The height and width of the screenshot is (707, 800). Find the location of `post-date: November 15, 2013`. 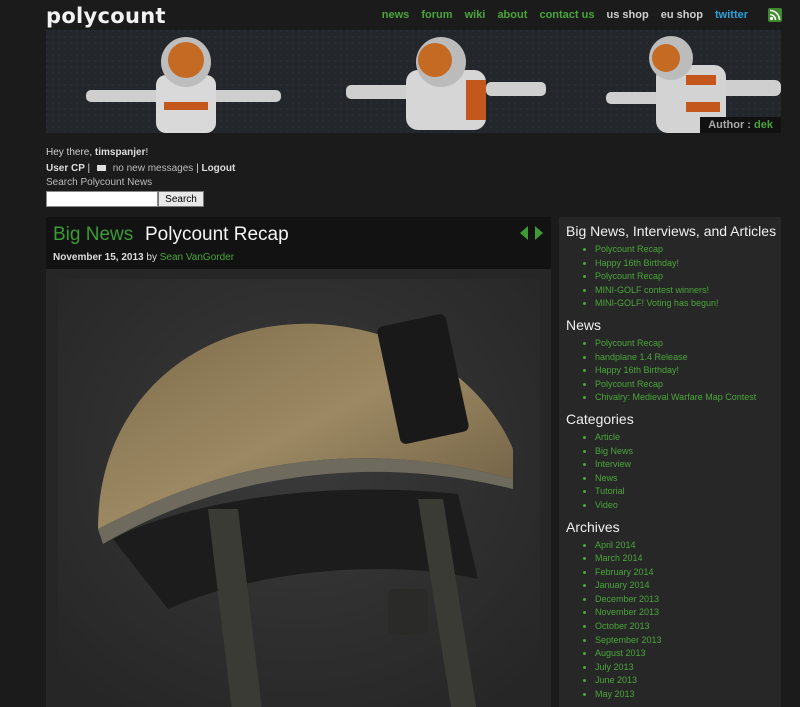

post-date: November 15, 2013 is located at coordinates (98, 257).